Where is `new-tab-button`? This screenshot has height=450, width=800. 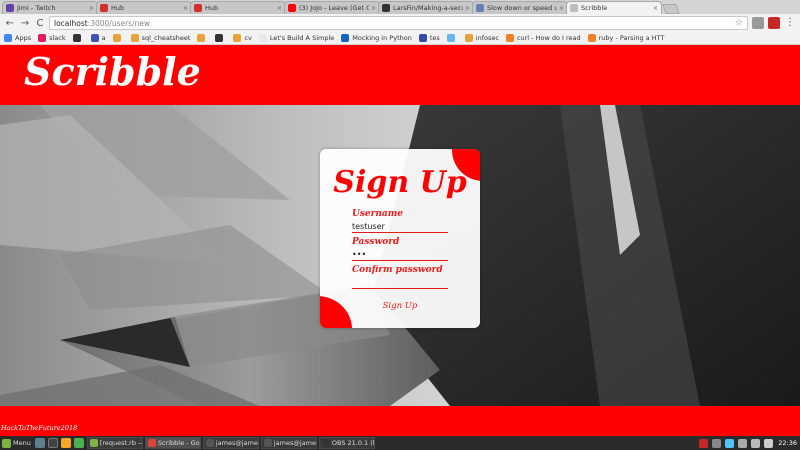
new-tab-button is located at coordinates (671, 9).